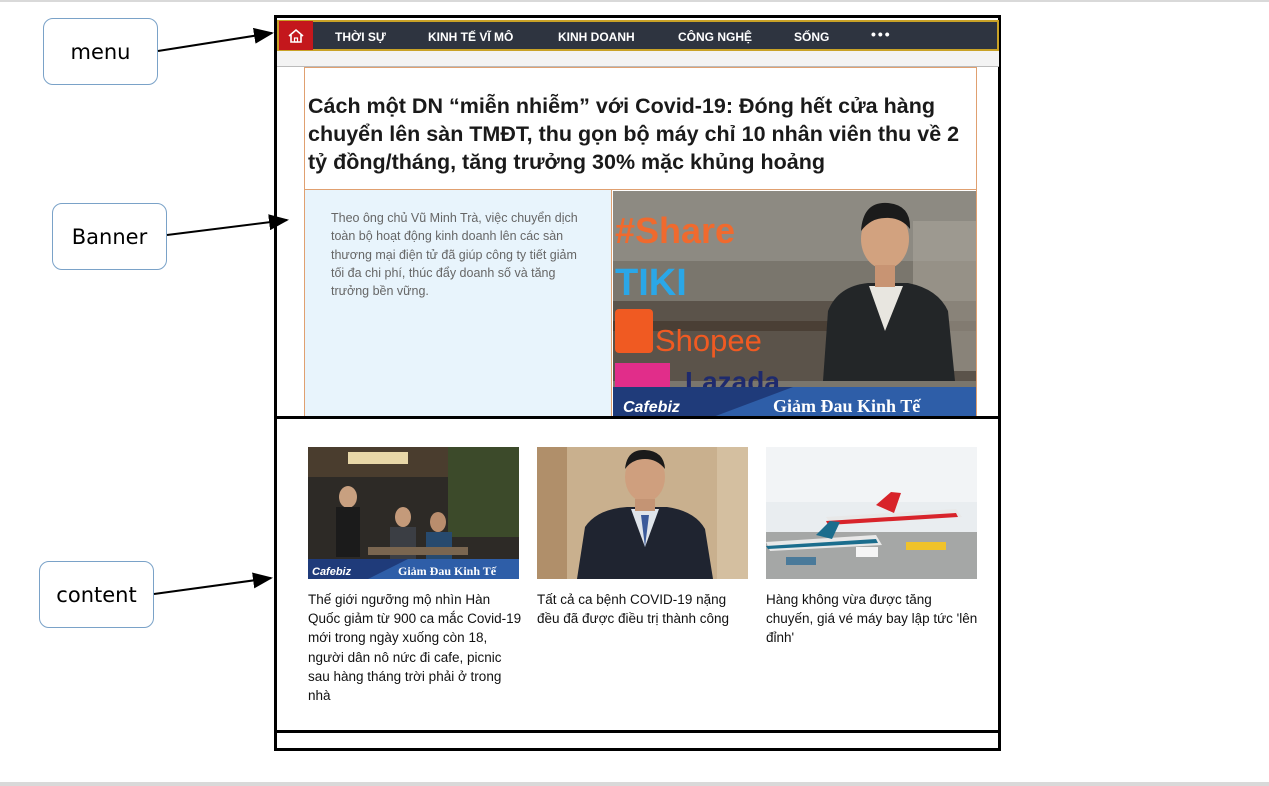 This screenshot has height=786, width=1269. Describe the element at coordinates (360, 37) in the screenshot. I see `menu-item-thoi-su: THỜI SỰ` at that location.